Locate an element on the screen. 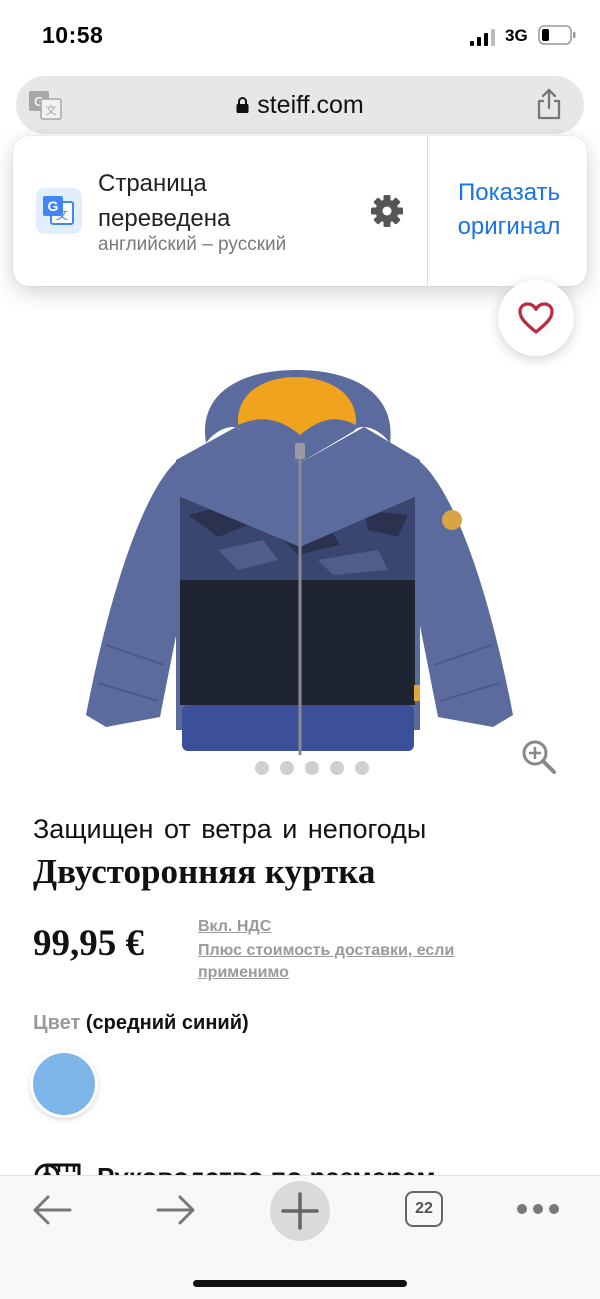  new-tab-button is located at coordinates (300, 1211).